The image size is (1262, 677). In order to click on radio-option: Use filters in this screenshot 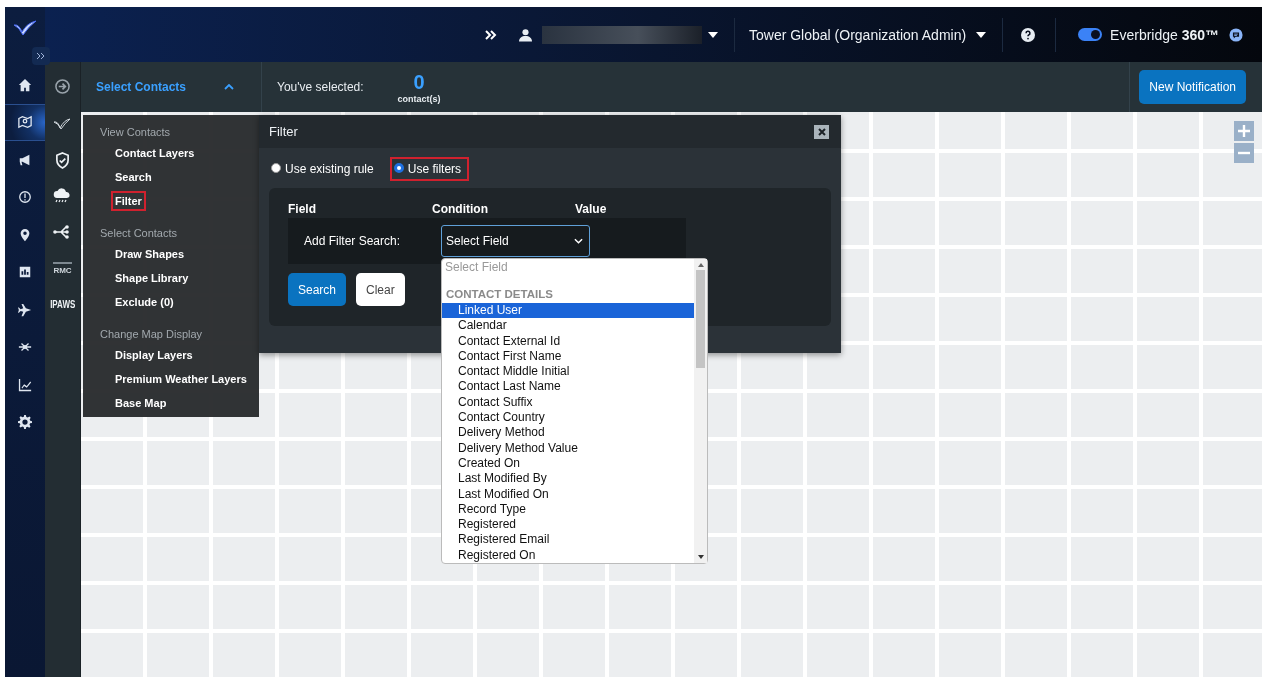, I will do `click(429, 169)`.